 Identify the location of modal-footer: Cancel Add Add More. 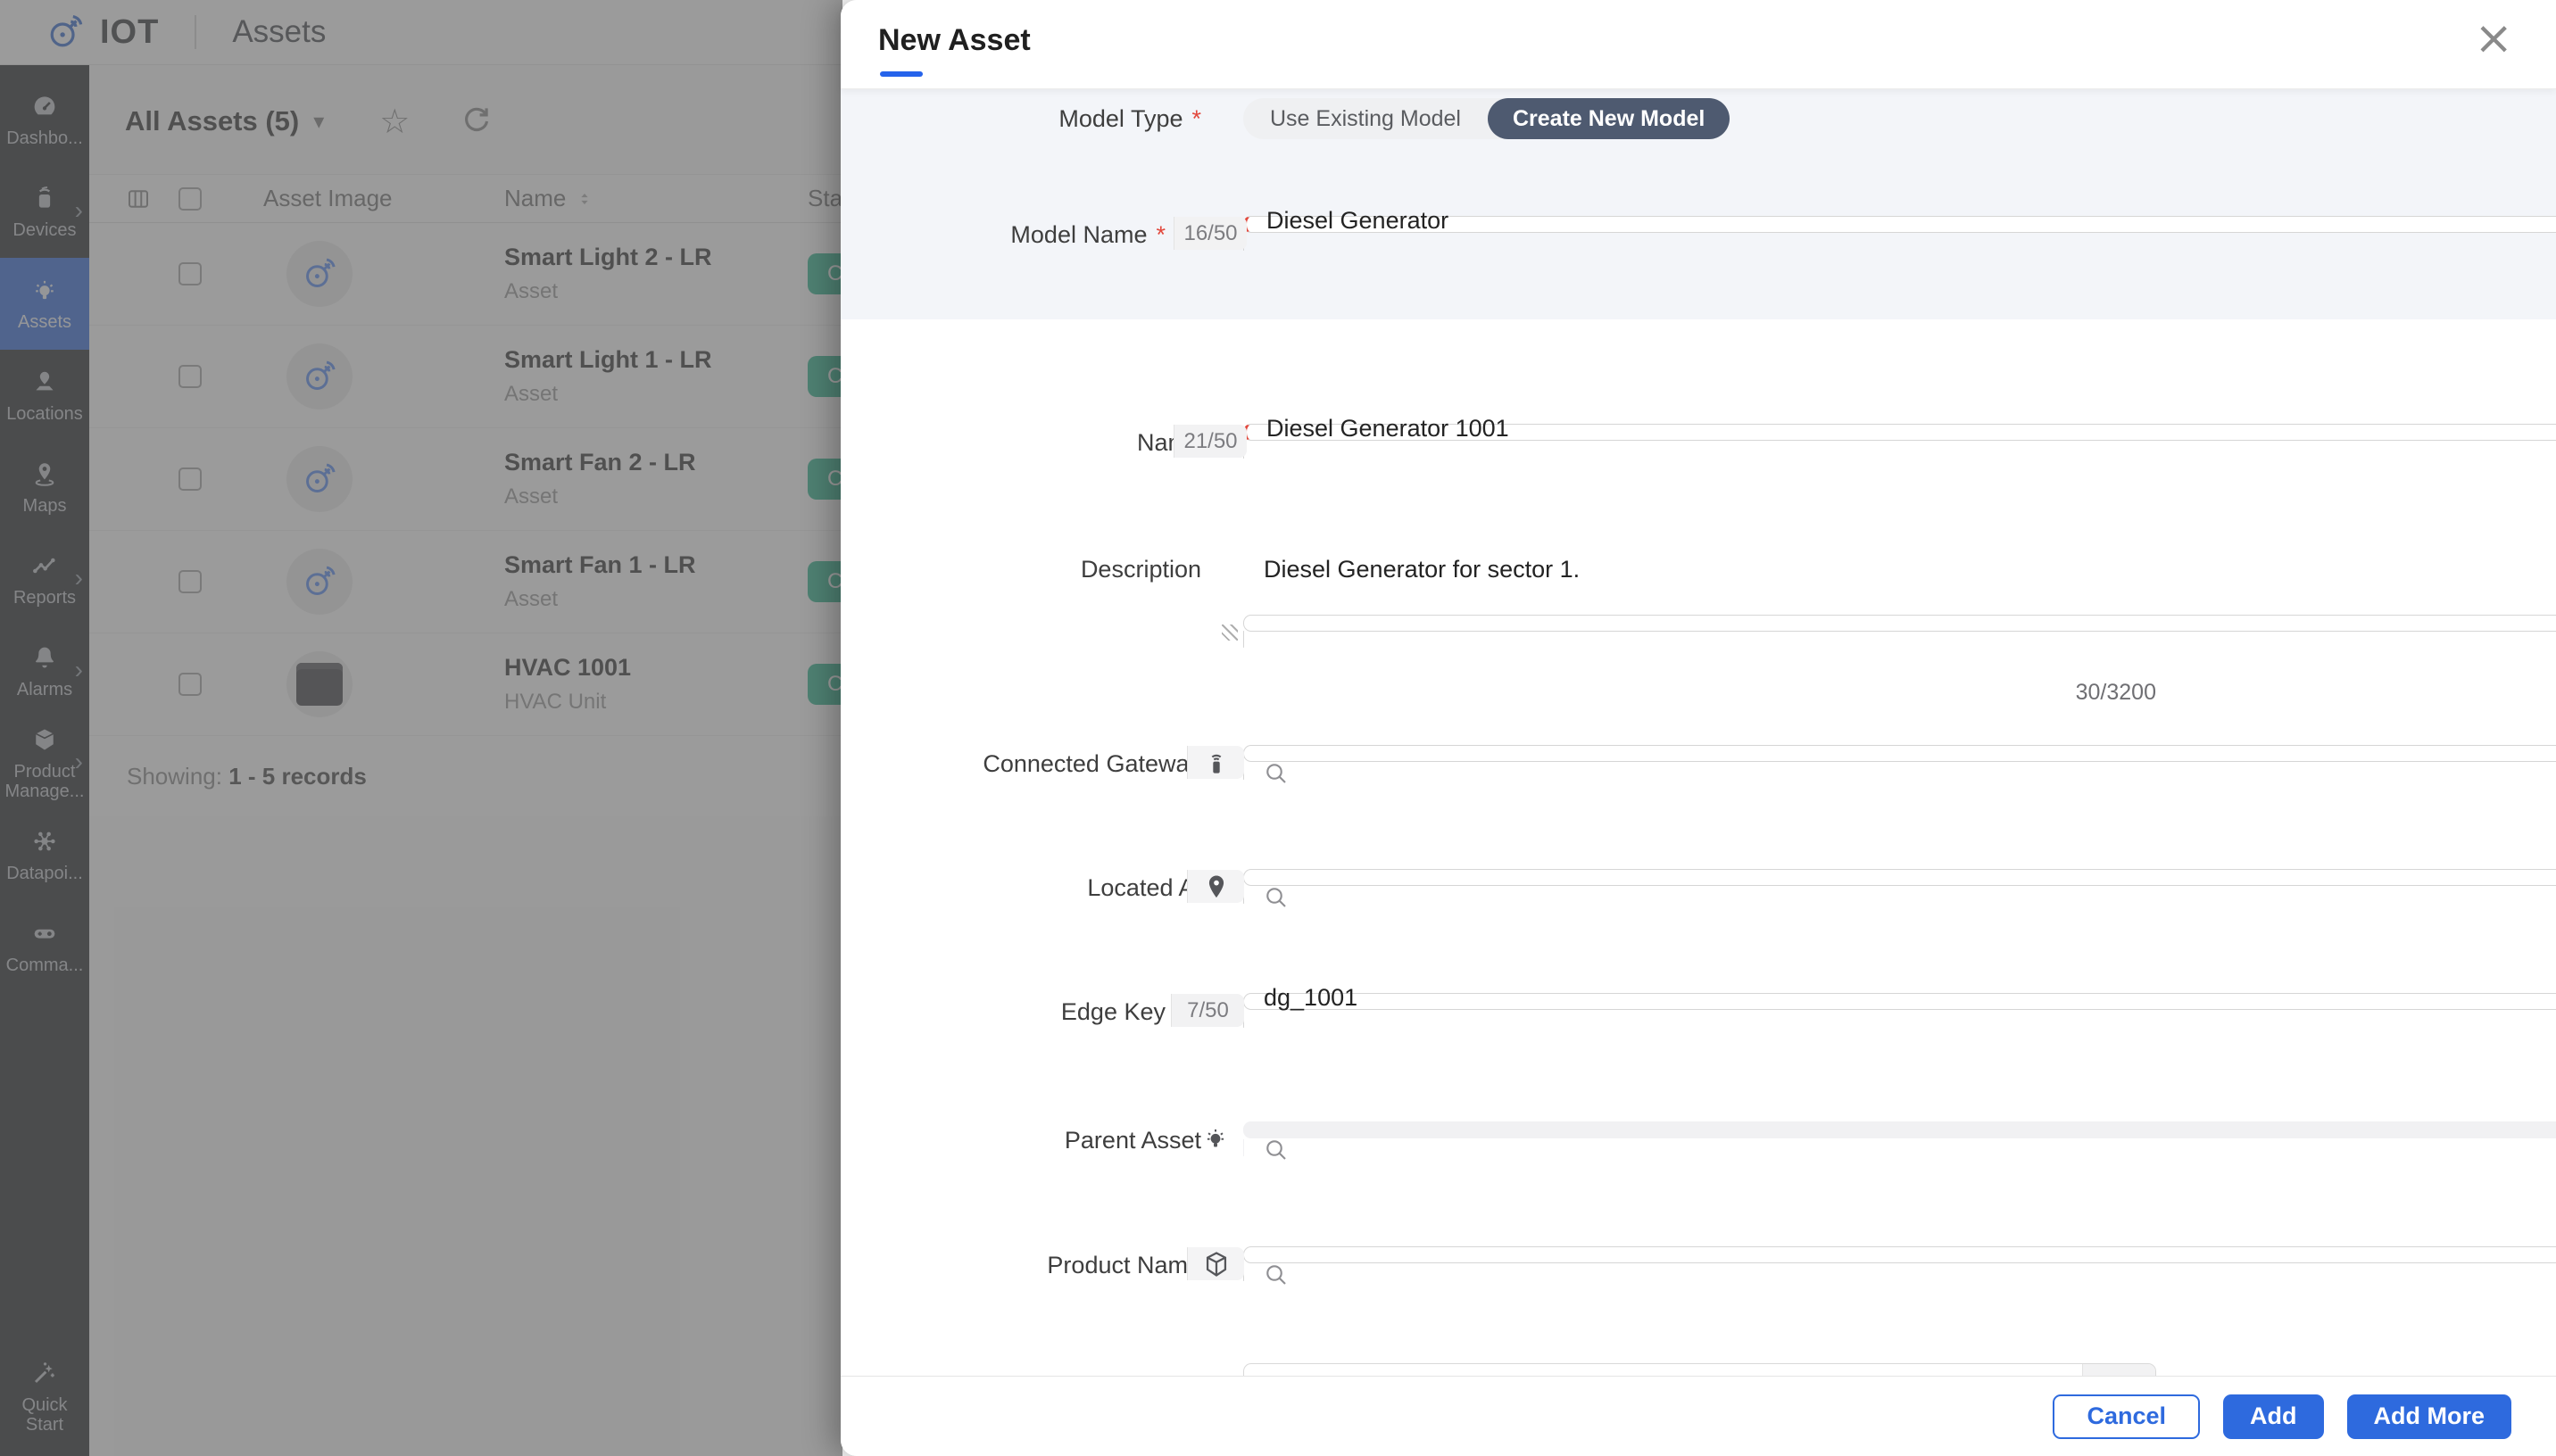
(1698, 1416).